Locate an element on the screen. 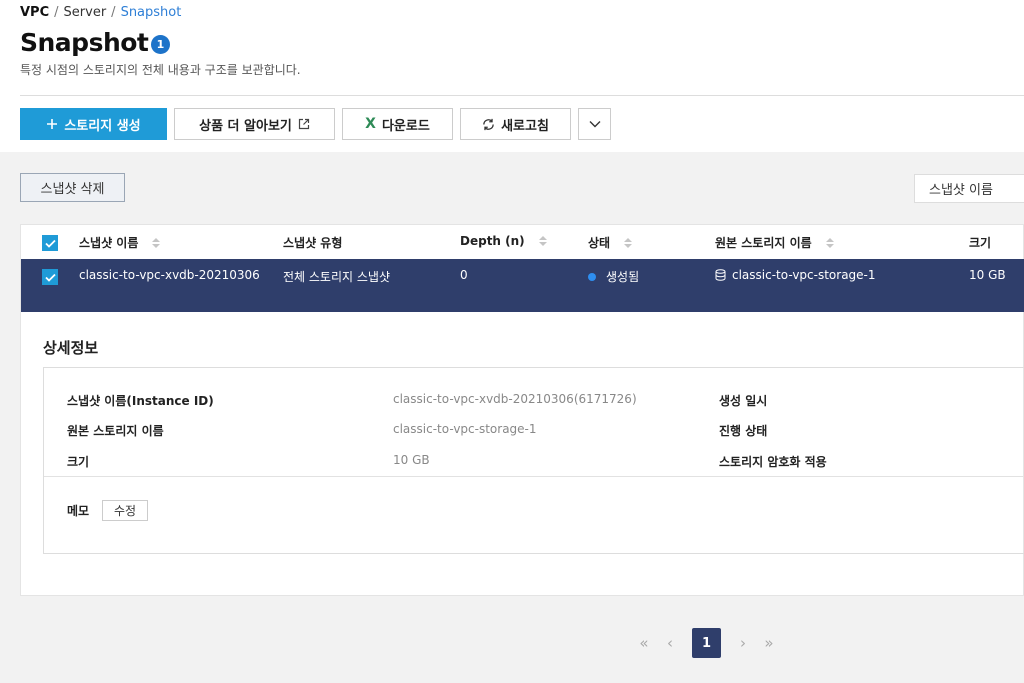 Image resolution: width=1024 pixels, height=683 pixels. plus-icon is located at coordinates (52, 124).